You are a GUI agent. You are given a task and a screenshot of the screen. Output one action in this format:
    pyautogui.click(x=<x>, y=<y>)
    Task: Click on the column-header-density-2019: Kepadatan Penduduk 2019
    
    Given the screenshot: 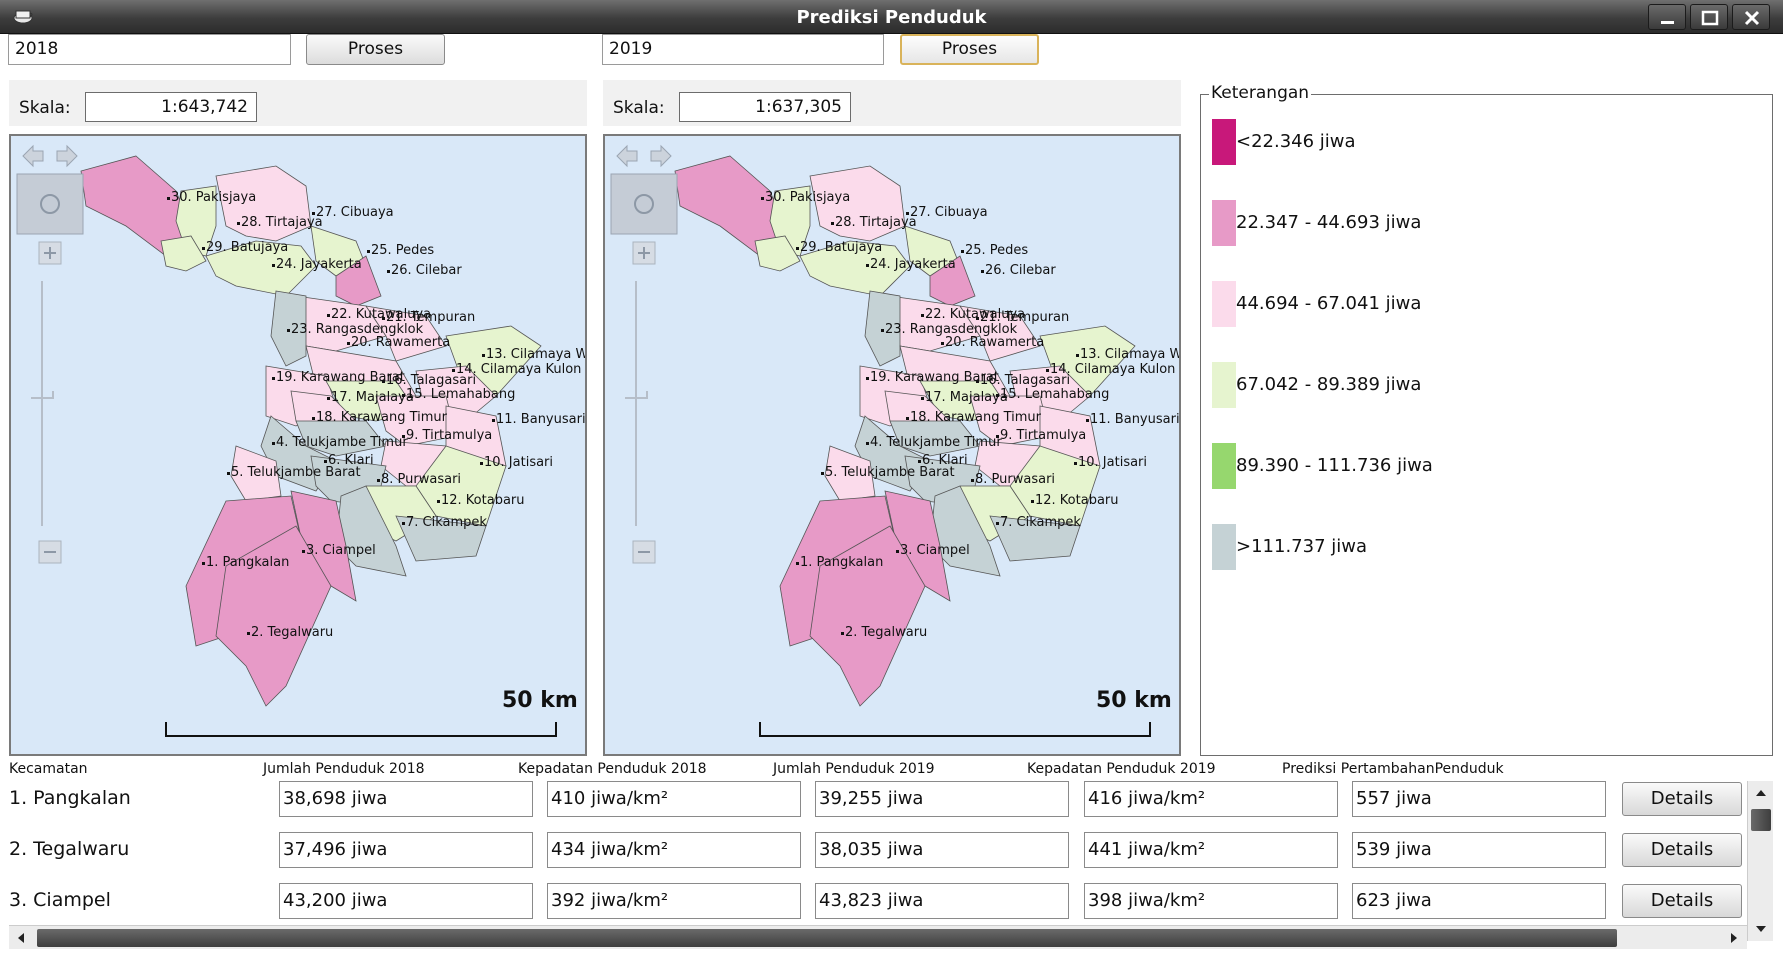 What is the action you would take?
    pyautogui.click(x=1121, y=769)
    